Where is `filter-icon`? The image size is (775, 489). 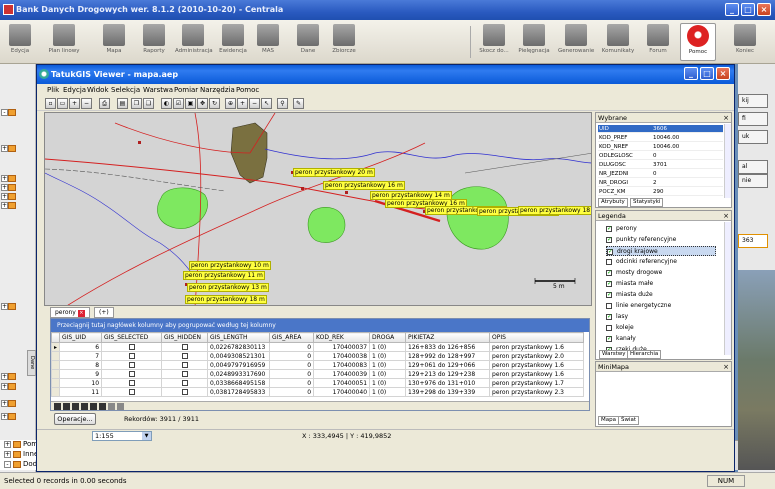 filter-icon is located at coordinates (120, 406).